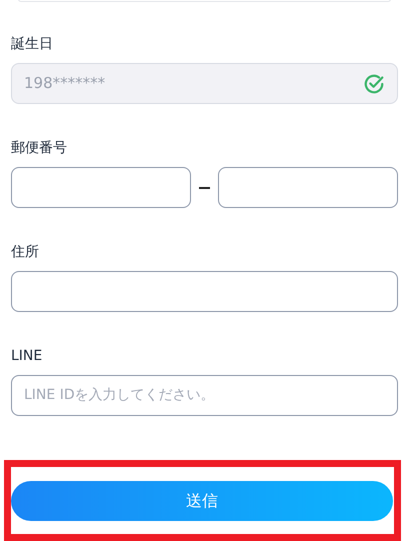 This screenshot has height=541, width=409. I want to click on field-value: 198*******, so click(65, 83).